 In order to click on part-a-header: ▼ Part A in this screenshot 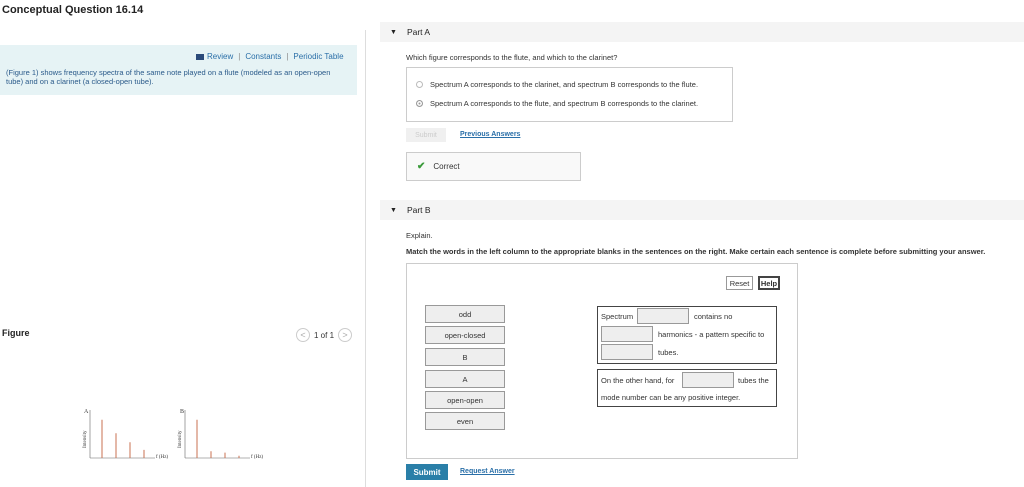, I will do `click(410, 32)`.